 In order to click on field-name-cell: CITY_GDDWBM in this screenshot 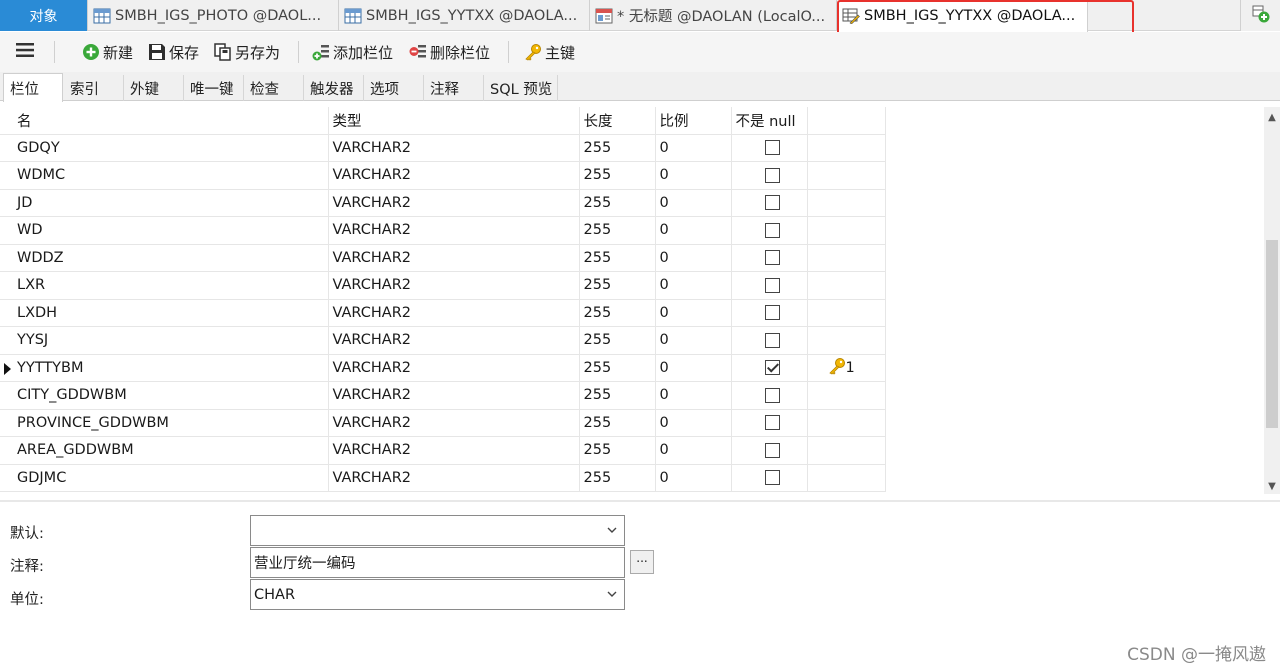, I will do `click(171, 395)`.